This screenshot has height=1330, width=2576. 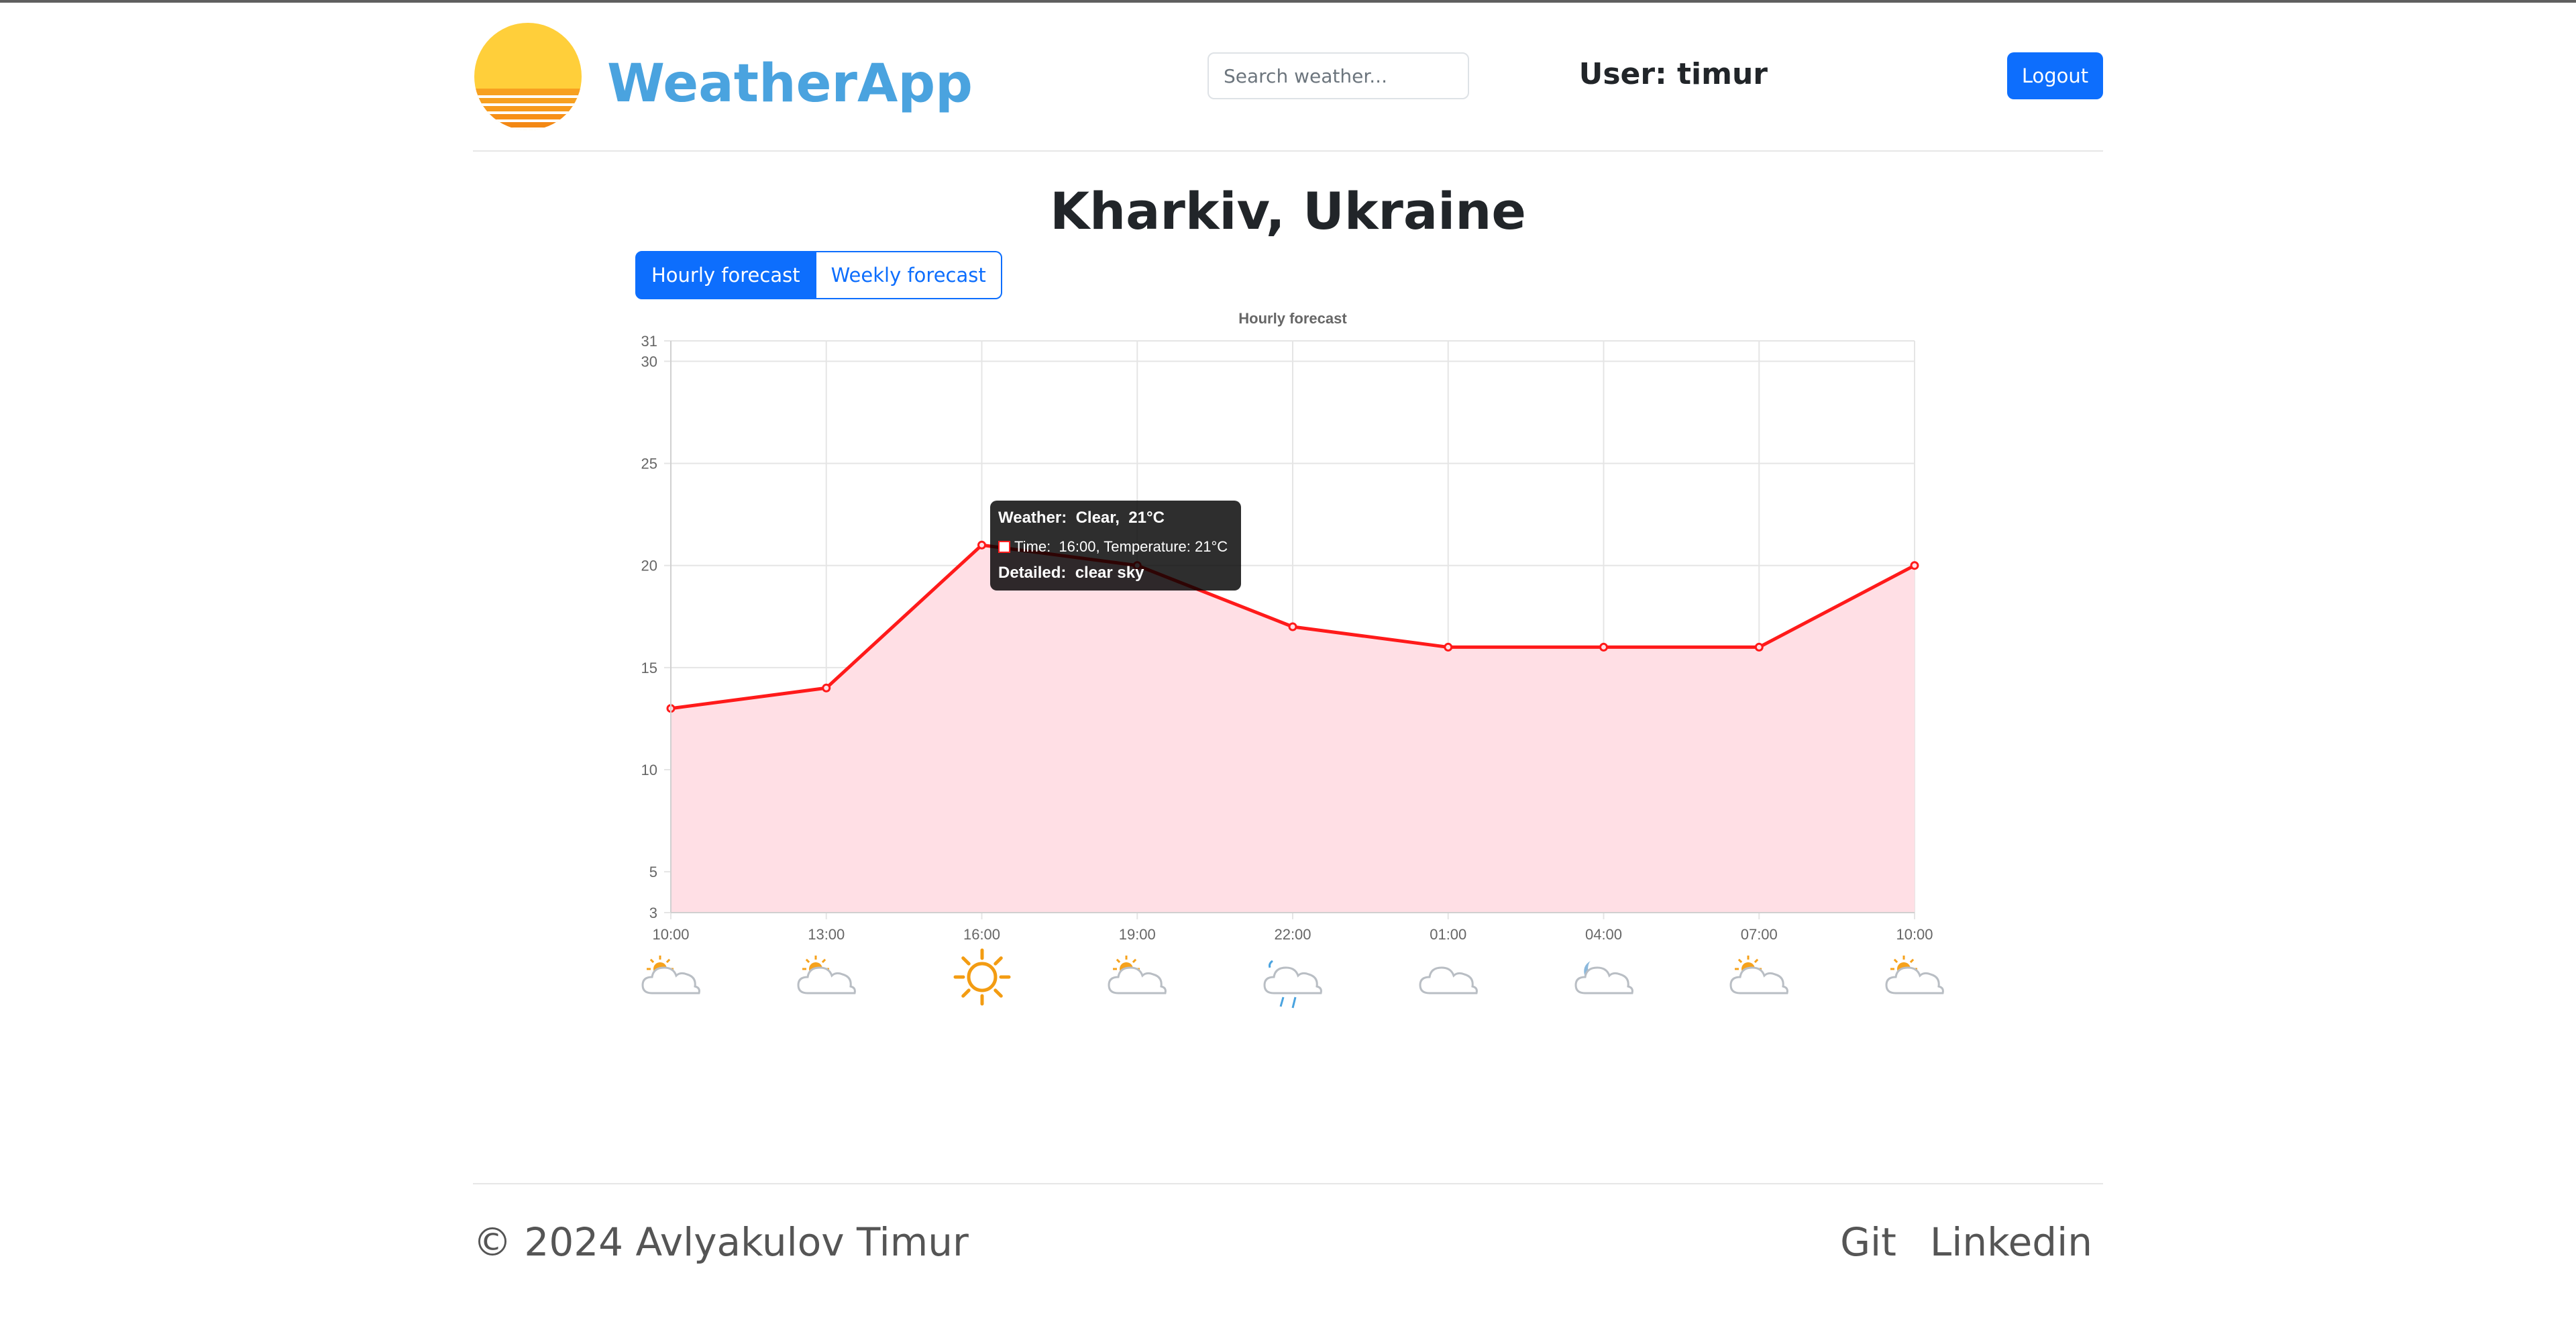 What do you see at coordinates (1604, 978) in the screenshot?
I see `moon-cloud-icon` at bounding box center [1604, 978].